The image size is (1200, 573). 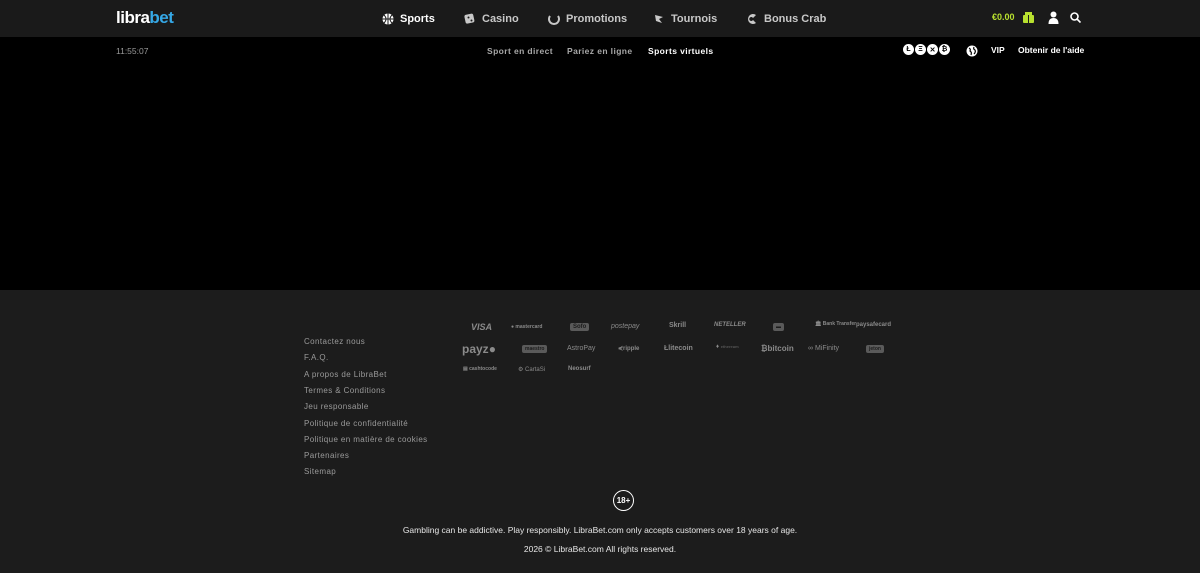 I want to click on nav-sports: Sports, so click(x=408, y=18).